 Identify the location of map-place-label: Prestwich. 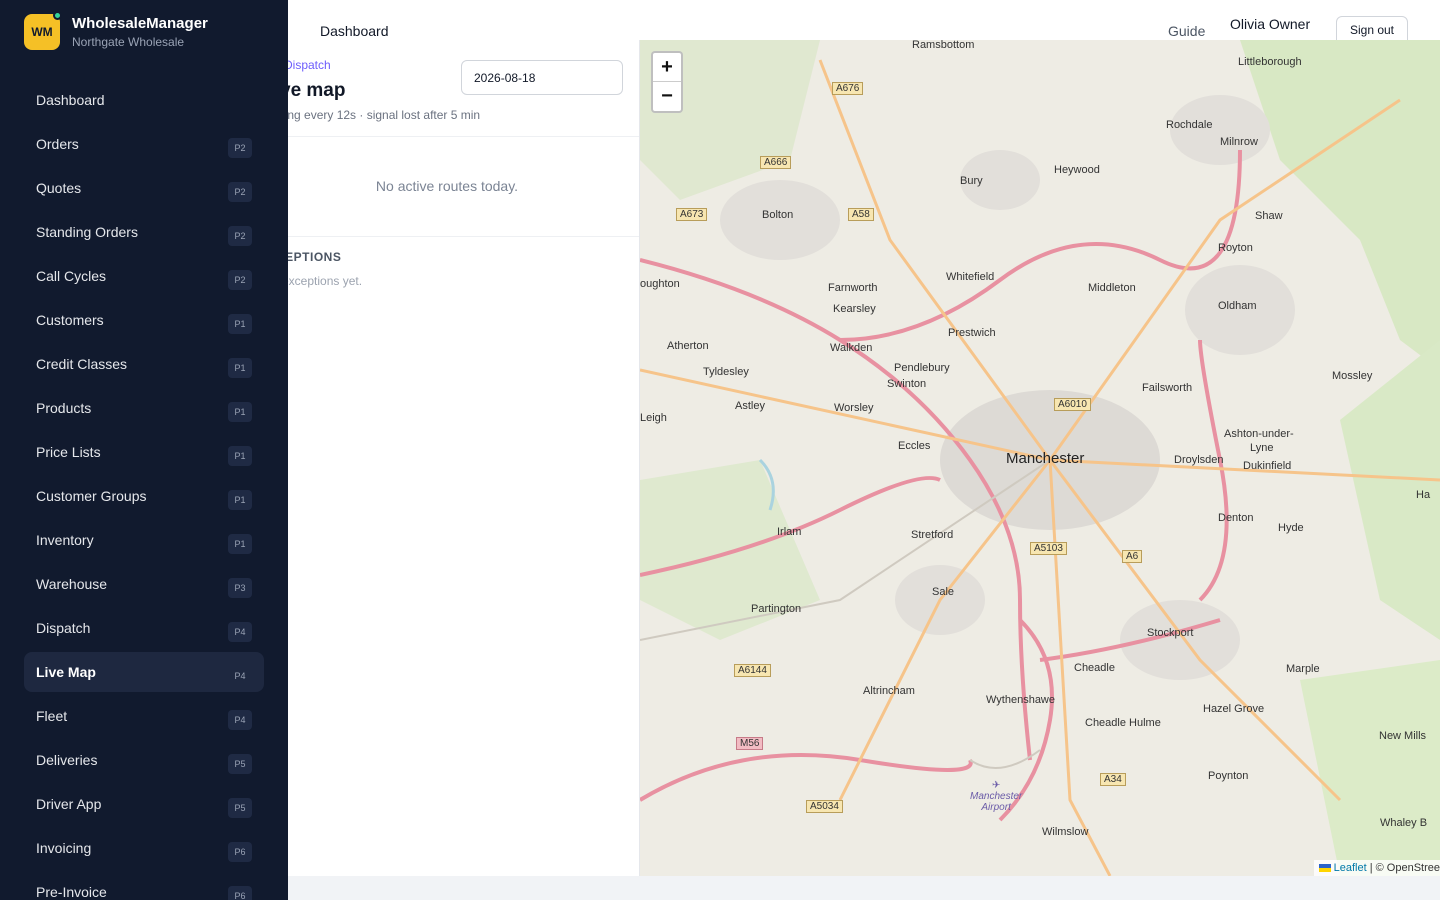
(972, 333).